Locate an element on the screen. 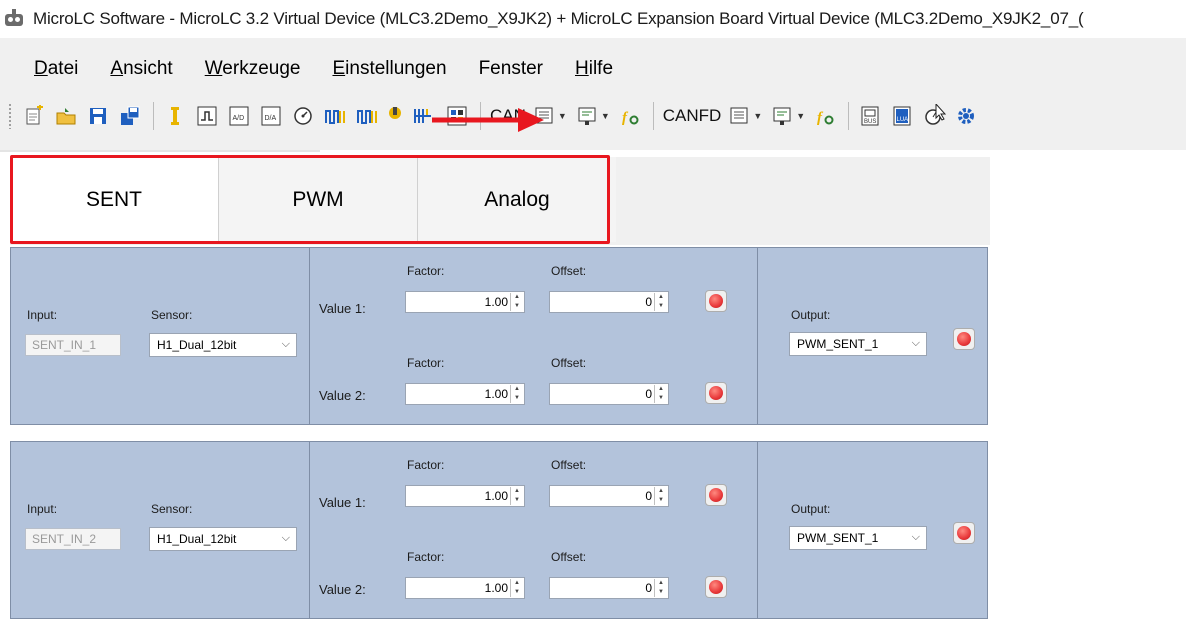  input-field: SENT_IN_1 is located at coordinates (73, 345).